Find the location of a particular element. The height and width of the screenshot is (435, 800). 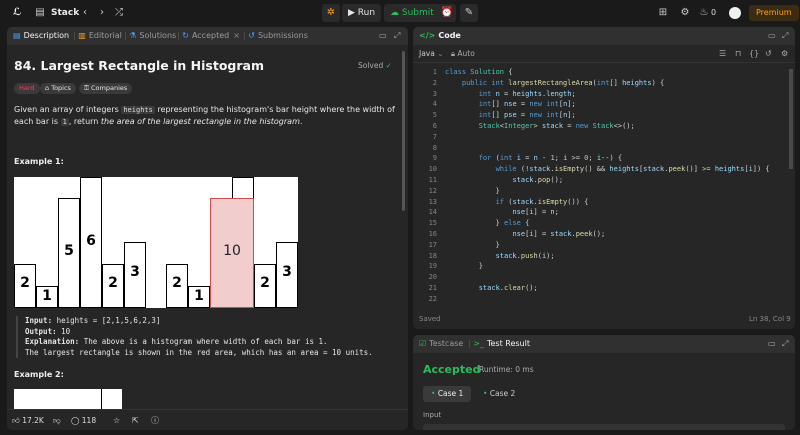

histogram-bar: 2 is located at coordinates (113, 286).